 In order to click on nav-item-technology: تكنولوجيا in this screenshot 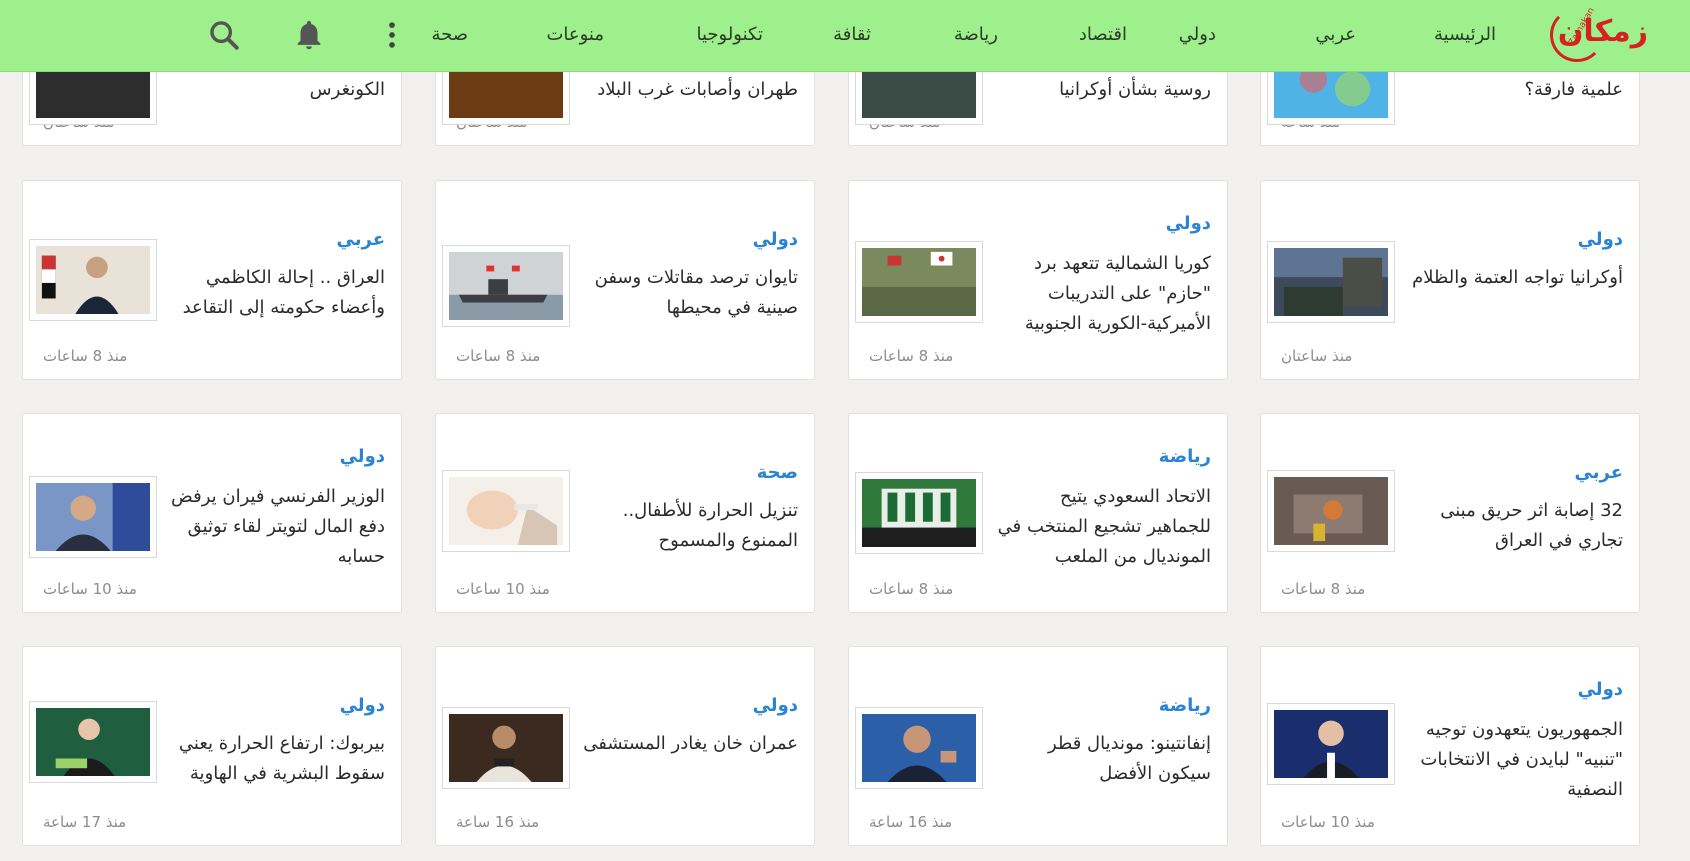, I will do `click(729, 35)`.